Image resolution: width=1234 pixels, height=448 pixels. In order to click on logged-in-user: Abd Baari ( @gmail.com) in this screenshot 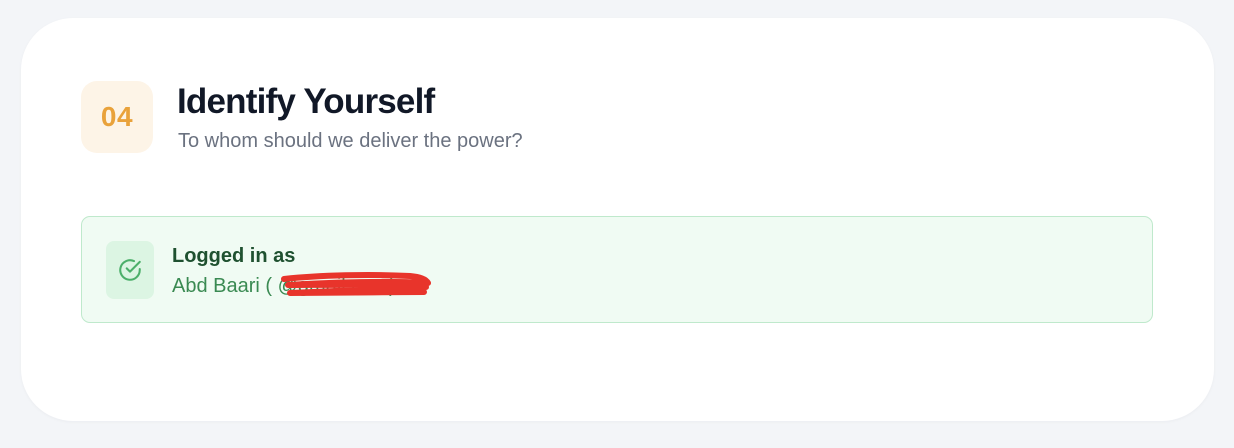, I will do `click(284, 286)`.